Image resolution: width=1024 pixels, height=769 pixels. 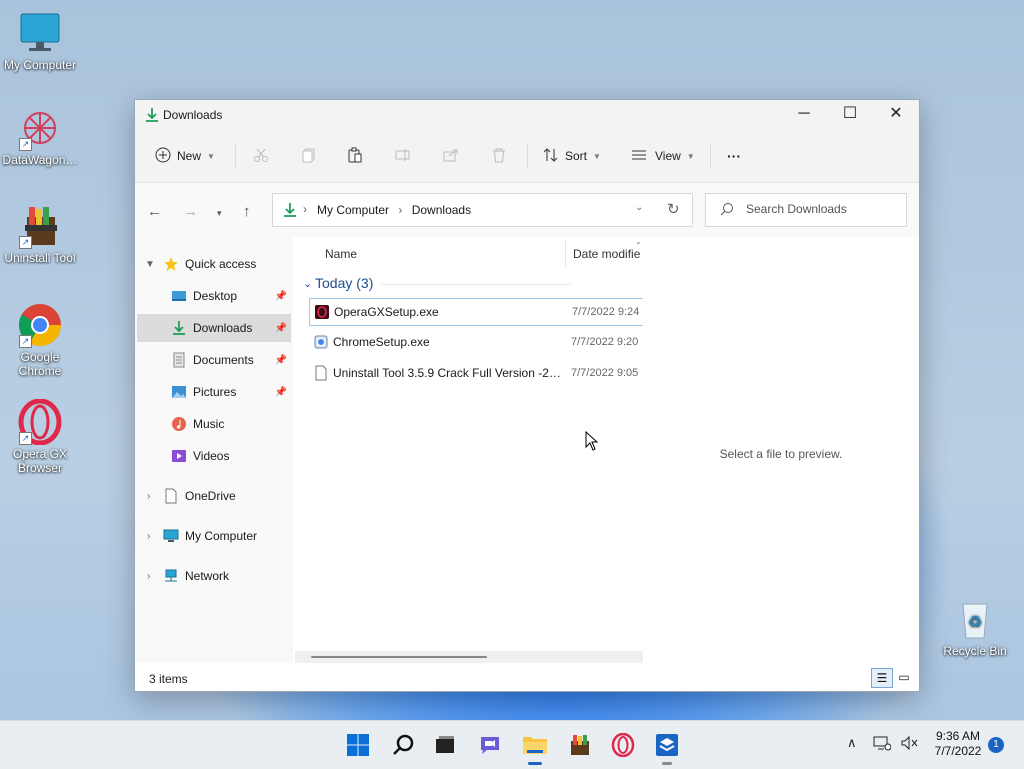 What do you see at coordinates (904, 677) in the screenshot?
I see `tiles-view-icon: ▭` at bounding box center [904, 677].